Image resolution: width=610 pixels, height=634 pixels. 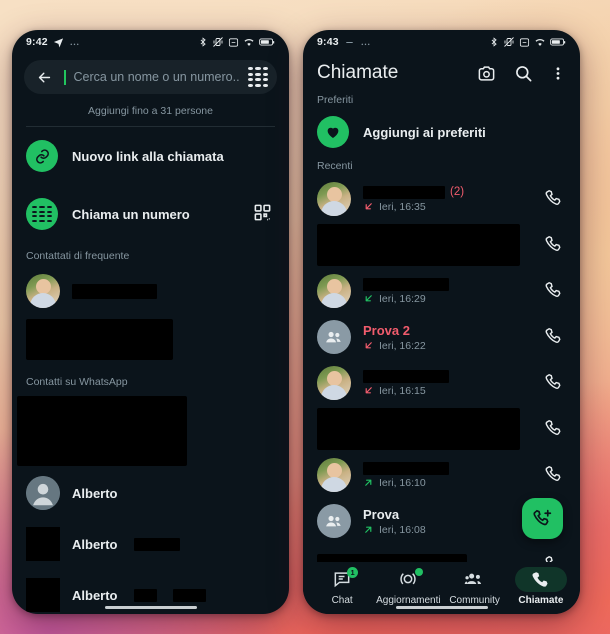 I want to click on back-arrow-icon, so click(x=44, y=77).